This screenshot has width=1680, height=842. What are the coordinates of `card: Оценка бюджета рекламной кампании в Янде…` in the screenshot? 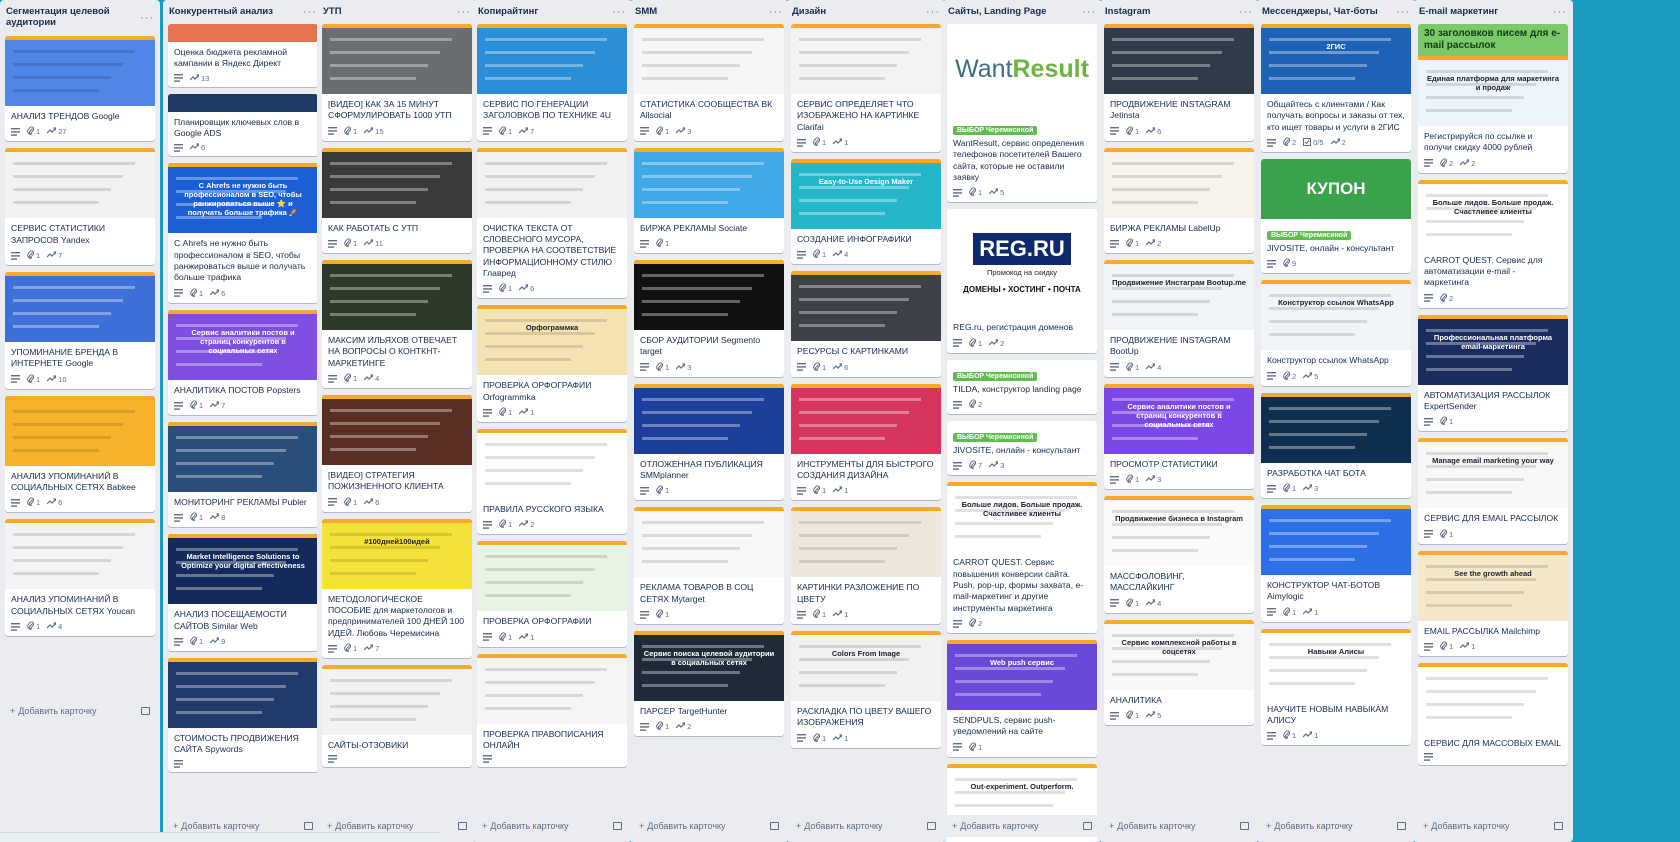 It's located at (243, 55).